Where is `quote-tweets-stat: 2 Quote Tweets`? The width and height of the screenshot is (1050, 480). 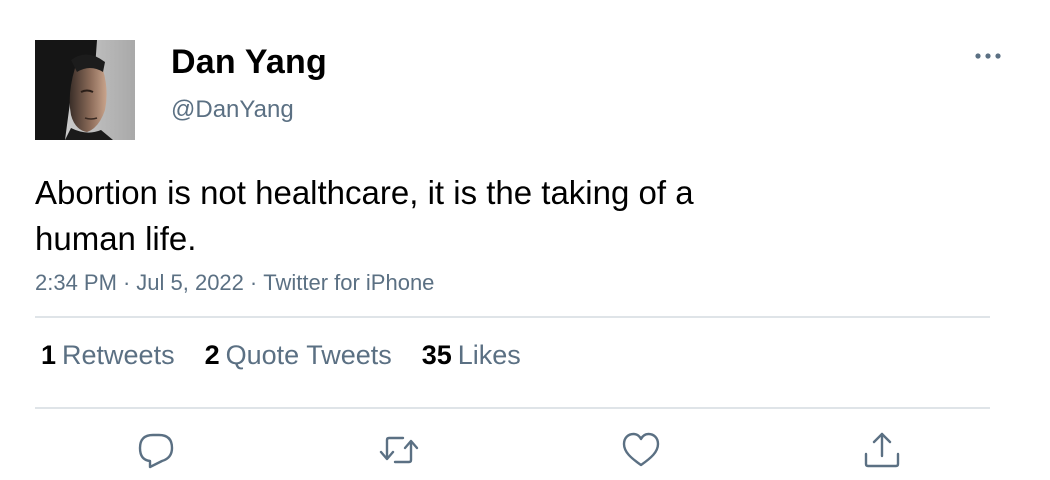 quote-tweets-stat: 2 Quote Tweets is located at coordinates (298, 355).